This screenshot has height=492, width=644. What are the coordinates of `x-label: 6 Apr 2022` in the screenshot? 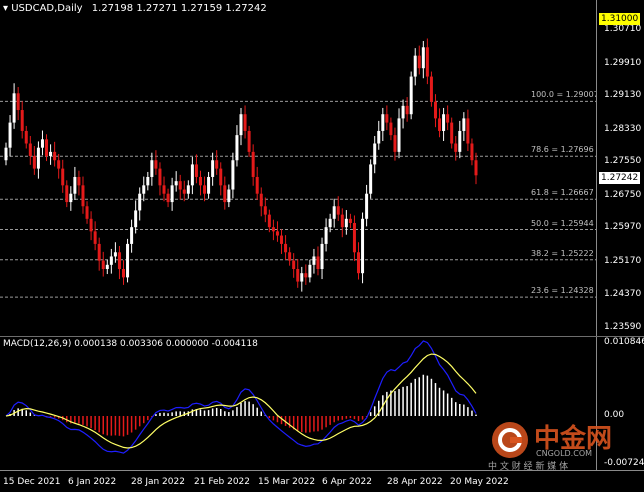 It's located at (347, 482).